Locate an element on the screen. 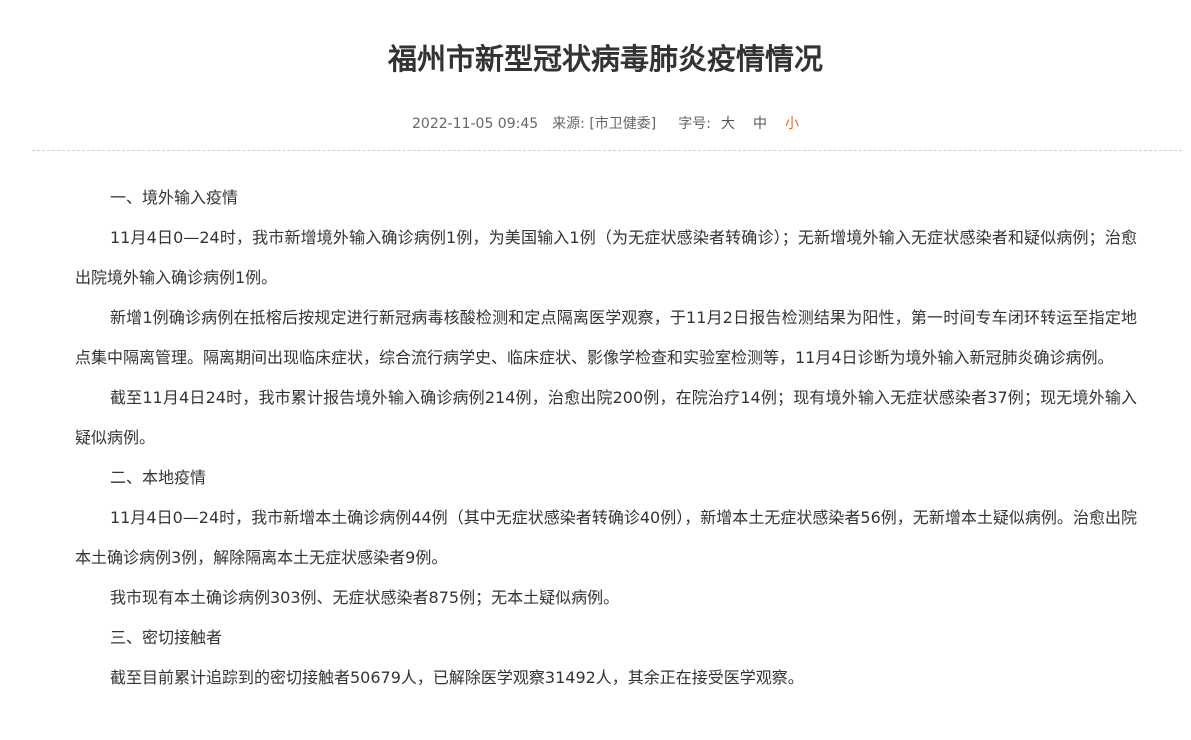 The height and width of the screenshot is (740, 1191). source-label: 来源: is located at coordinates (568, 124).